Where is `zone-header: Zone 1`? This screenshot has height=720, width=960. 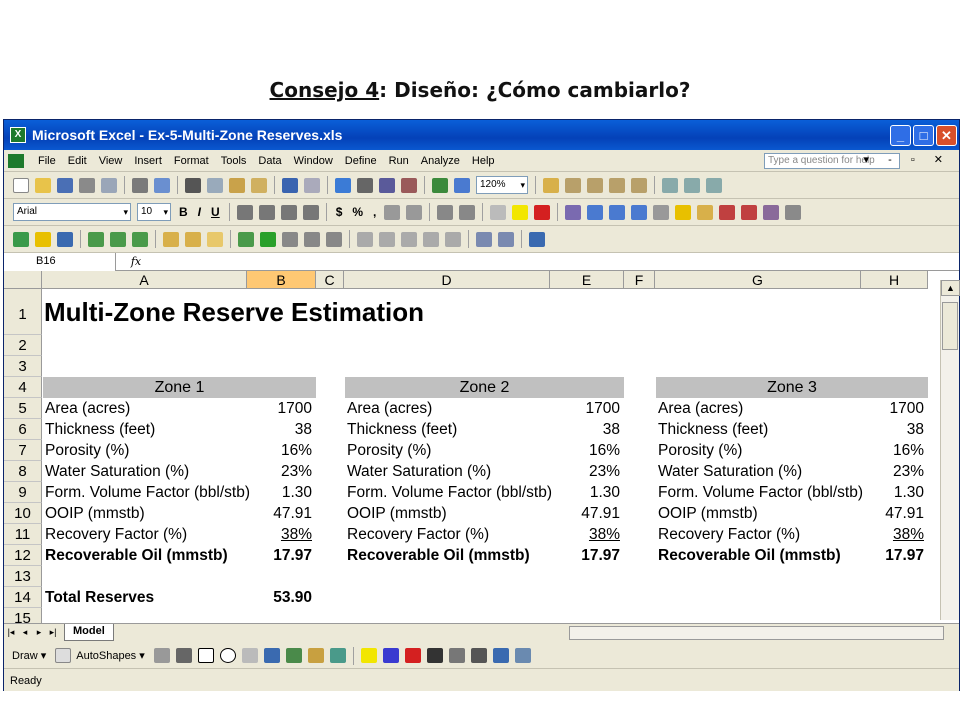 zone-header: Zone 1 is located at coordinates (179, 387).